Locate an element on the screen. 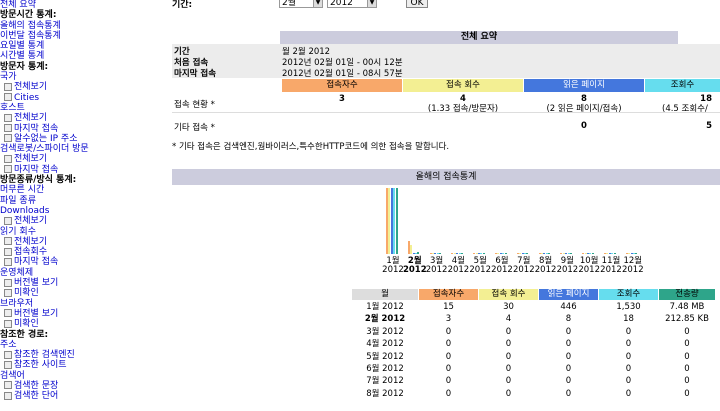  table-header-cell: 월 is located at coordinates (385, 294).